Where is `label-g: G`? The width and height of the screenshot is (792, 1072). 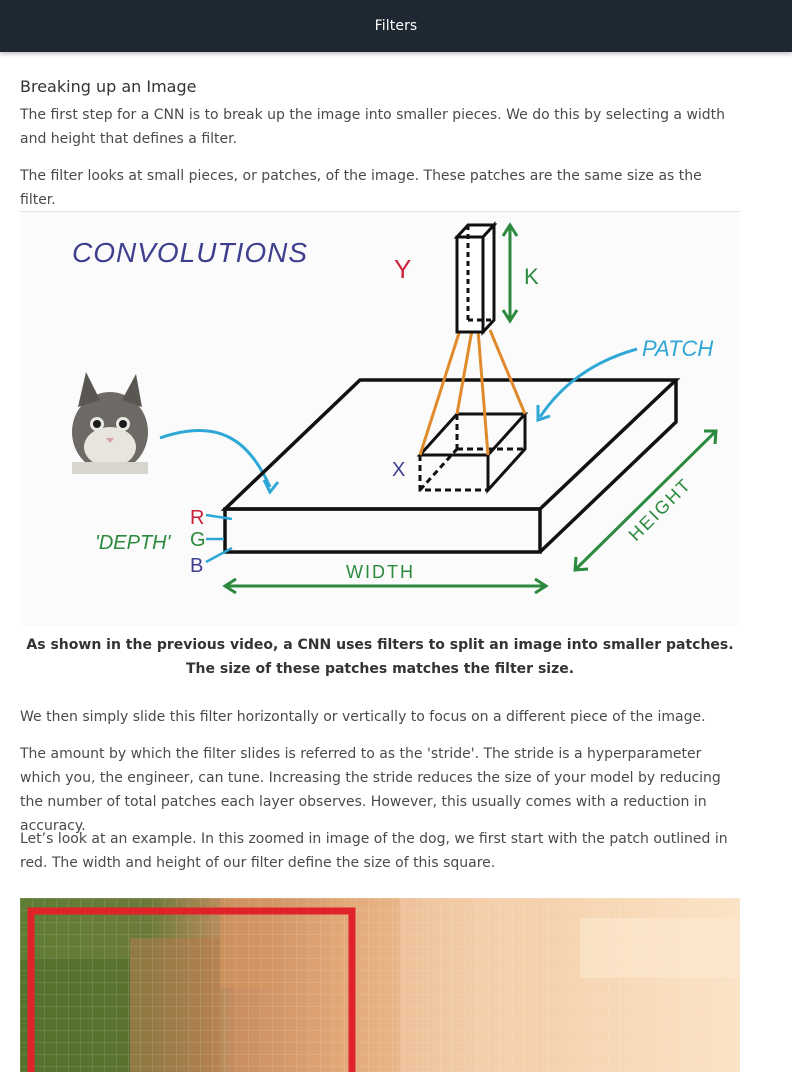 label-g: G is located at coordinates (198, 540).